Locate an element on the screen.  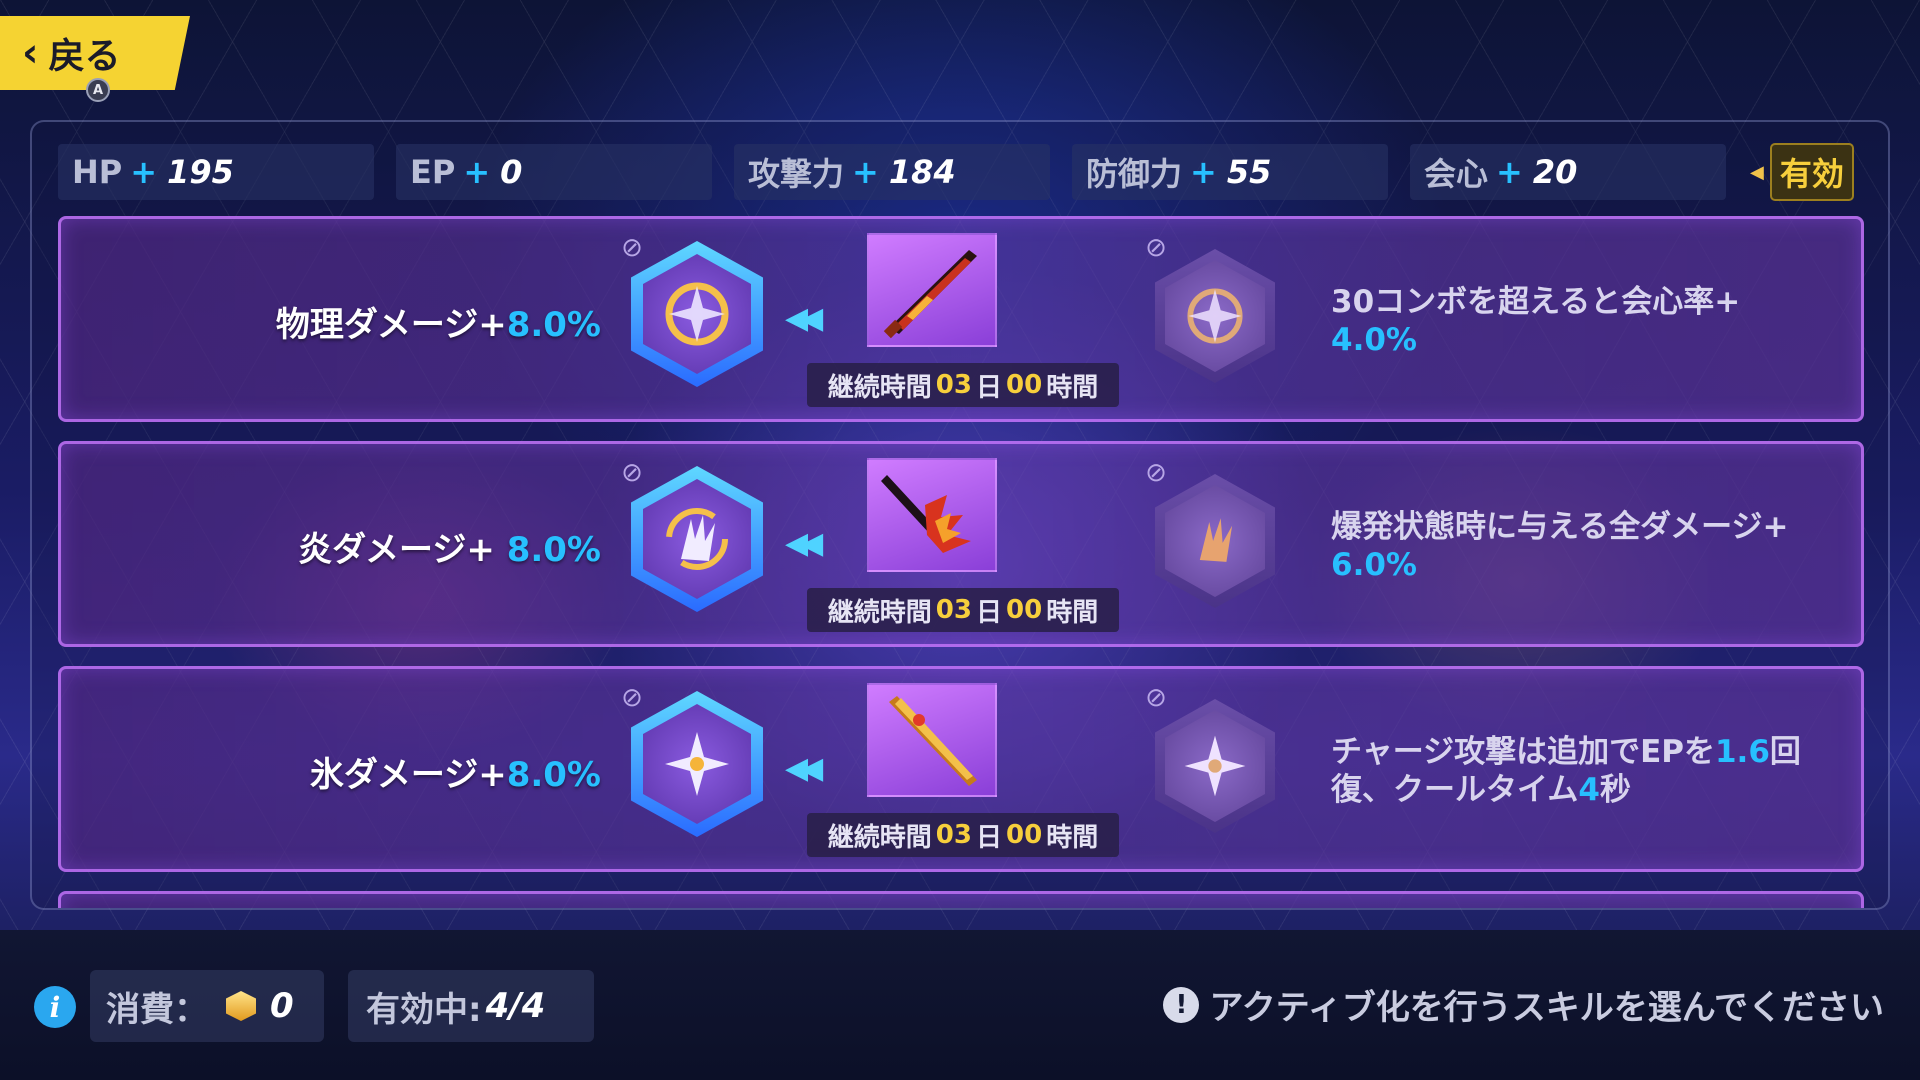
instruction-hint: ! アクティブ化を行うスキルを選んでください is located at coordinates (1523, 1004).